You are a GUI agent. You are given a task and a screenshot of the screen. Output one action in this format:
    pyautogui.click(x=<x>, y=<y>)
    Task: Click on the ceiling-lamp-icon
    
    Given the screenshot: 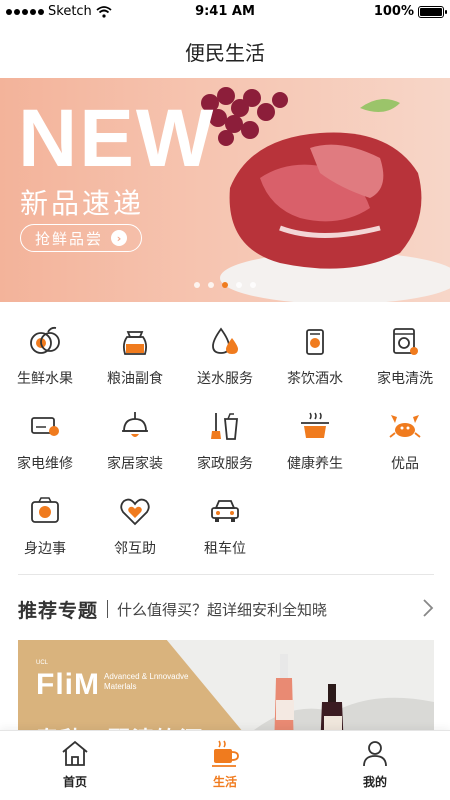 What is the action you would take?
    pyautogui.click(x=135, y=426)
    